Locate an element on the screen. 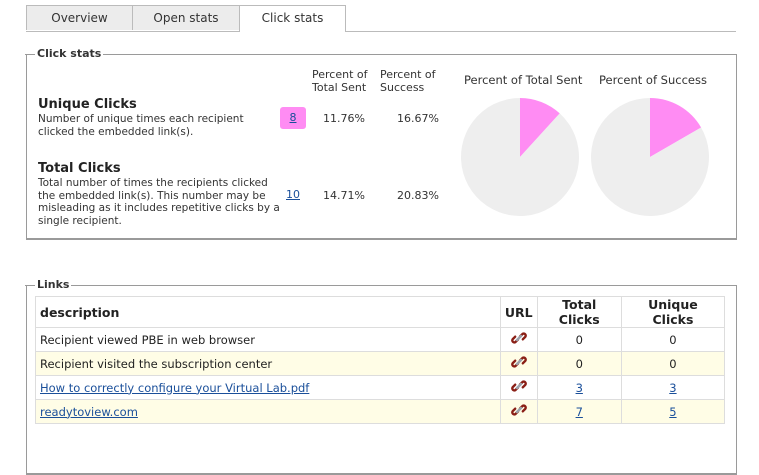  unique-clicks-cell: 5 is located at coordinates (673, 411).